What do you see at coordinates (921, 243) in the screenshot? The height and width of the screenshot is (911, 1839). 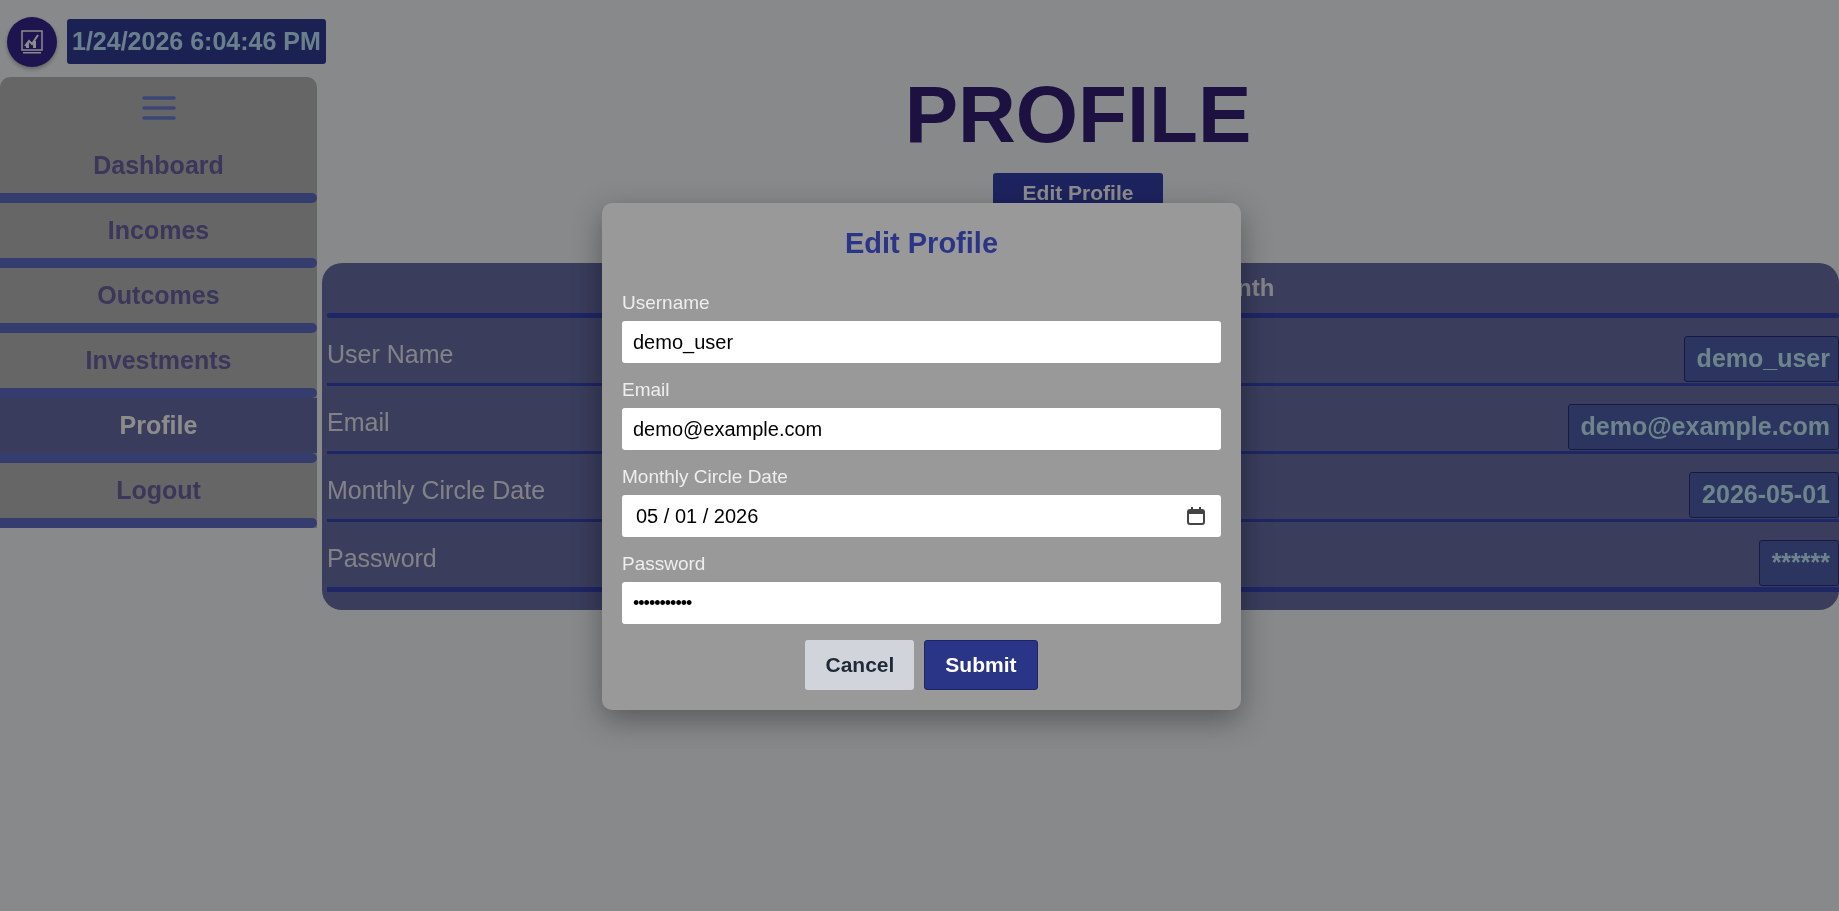 I see `dialog-title: Edit Profile` at bounding box center [921, 243].